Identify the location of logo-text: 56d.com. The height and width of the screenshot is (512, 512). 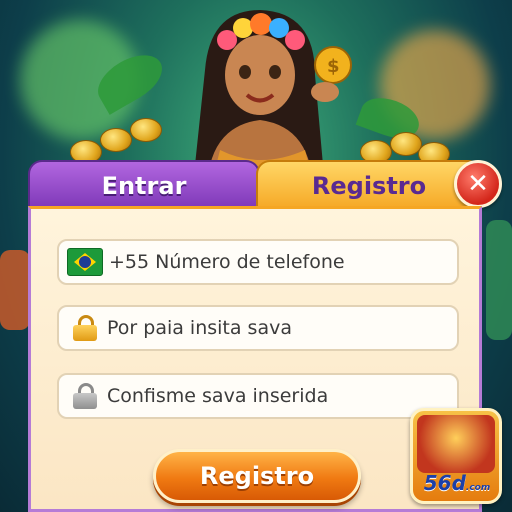
(457, 483).